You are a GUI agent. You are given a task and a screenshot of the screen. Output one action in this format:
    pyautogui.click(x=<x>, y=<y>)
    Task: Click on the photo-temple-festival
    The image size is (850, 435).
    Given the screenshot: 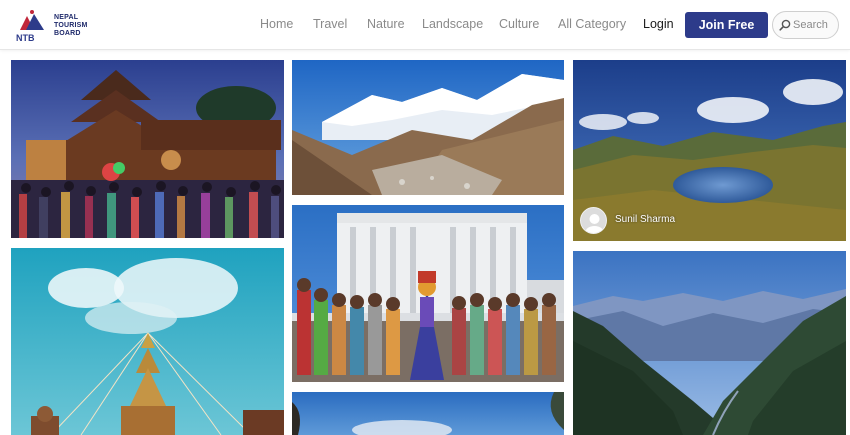 What is the action you would take?
    pyautogui.click(x=147, y=149)
    